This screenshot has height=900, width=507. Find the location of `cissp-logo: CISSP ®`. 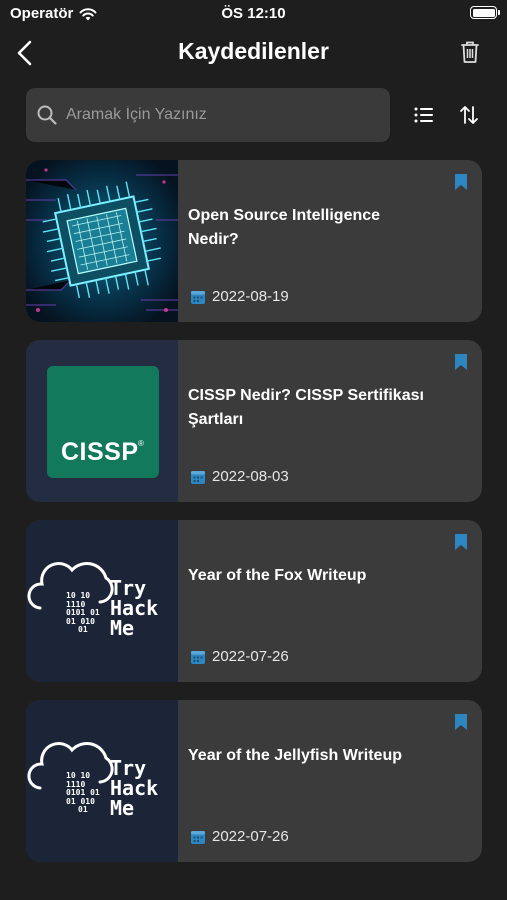

cissp-logo: CISSP ® is located at coordinates (103, 422).